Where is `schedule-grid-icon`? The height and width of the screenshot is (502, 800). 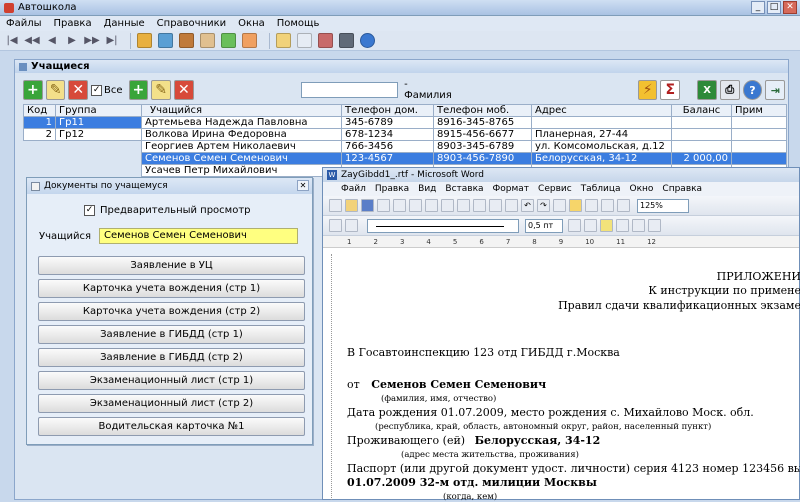
schedule-grid-icon is located at coordinates (249, 40).